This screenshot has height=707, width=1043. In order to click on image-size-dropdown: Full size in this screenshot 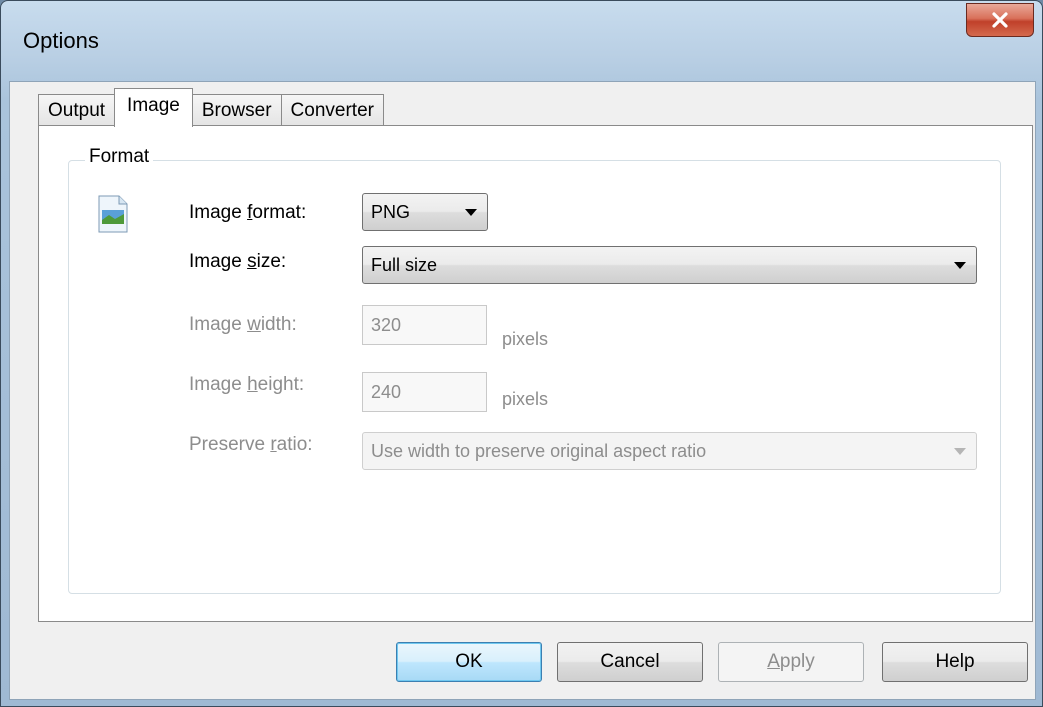, I will do `click(669, 265)`.